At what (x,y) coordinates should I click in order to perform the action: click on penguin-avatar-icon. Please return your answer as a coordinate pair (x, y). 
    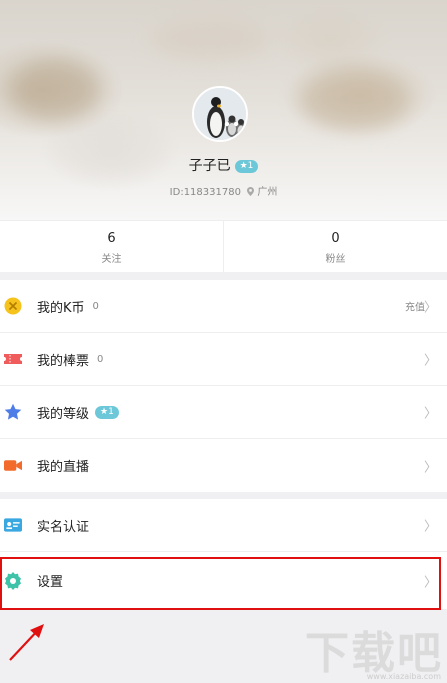
    Looking at the image, I should click on (220, 114).